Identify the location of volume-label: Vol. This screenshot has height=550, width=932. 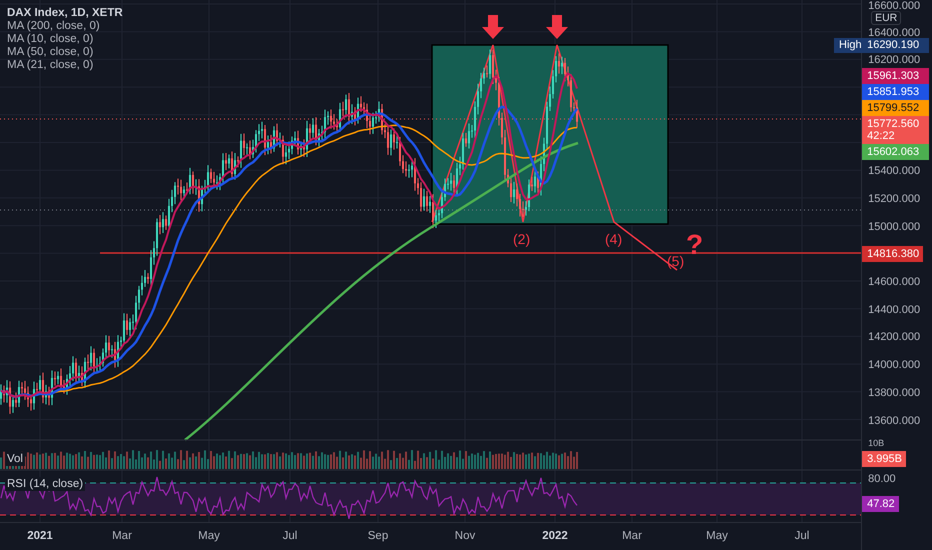
(15, 459).